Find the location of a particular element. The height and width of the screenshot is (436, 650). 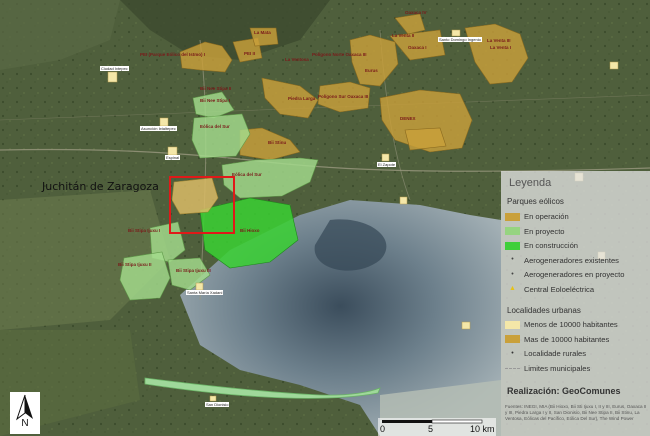

park-label: Oaxaca IV is located at coordinates (416, 12).